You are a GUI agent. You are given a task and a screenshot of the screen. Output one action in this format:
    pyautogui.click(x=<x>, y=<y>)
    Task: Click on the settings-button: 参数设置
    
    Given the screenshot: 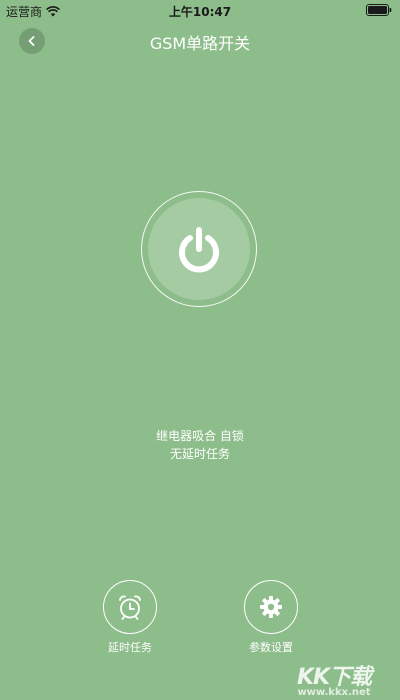 What is the action you would take?
    pyautogui.click(x=271, y=617)
    